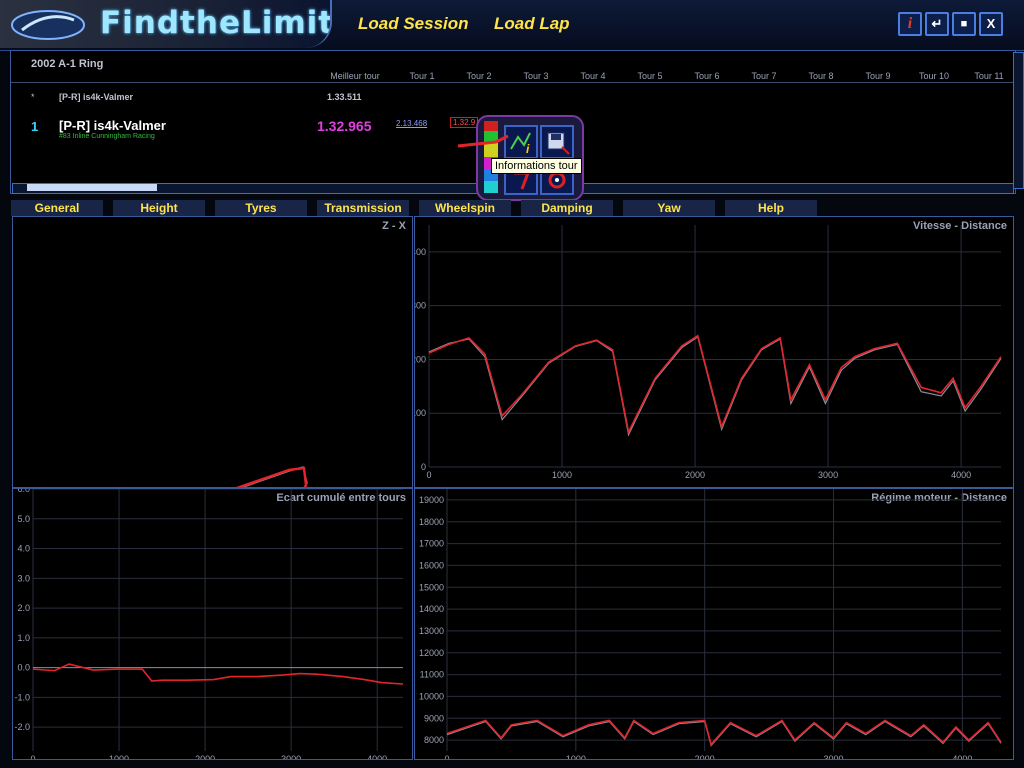  Describe the element at coordinates (567, 208) in the screenshot. I see `tab-damping: Damping` at that location.